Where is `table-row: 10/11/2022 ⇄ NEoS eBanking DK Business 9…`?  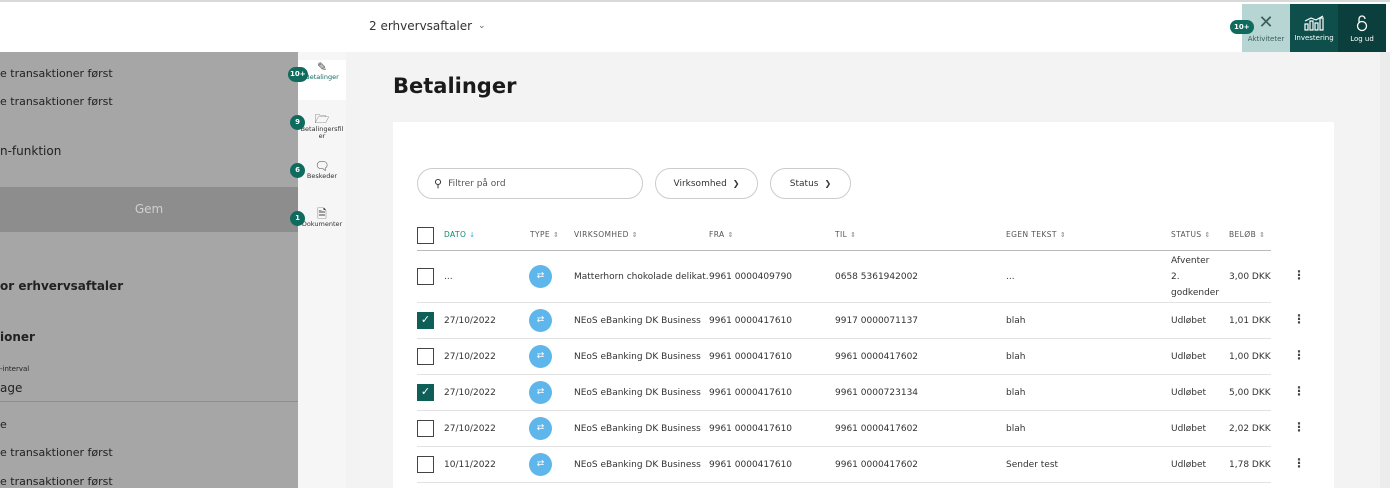
table-row: 10/11/2022 ⇄ NEoS eBanking DK Business 9… is located at coordinates (861, 465).